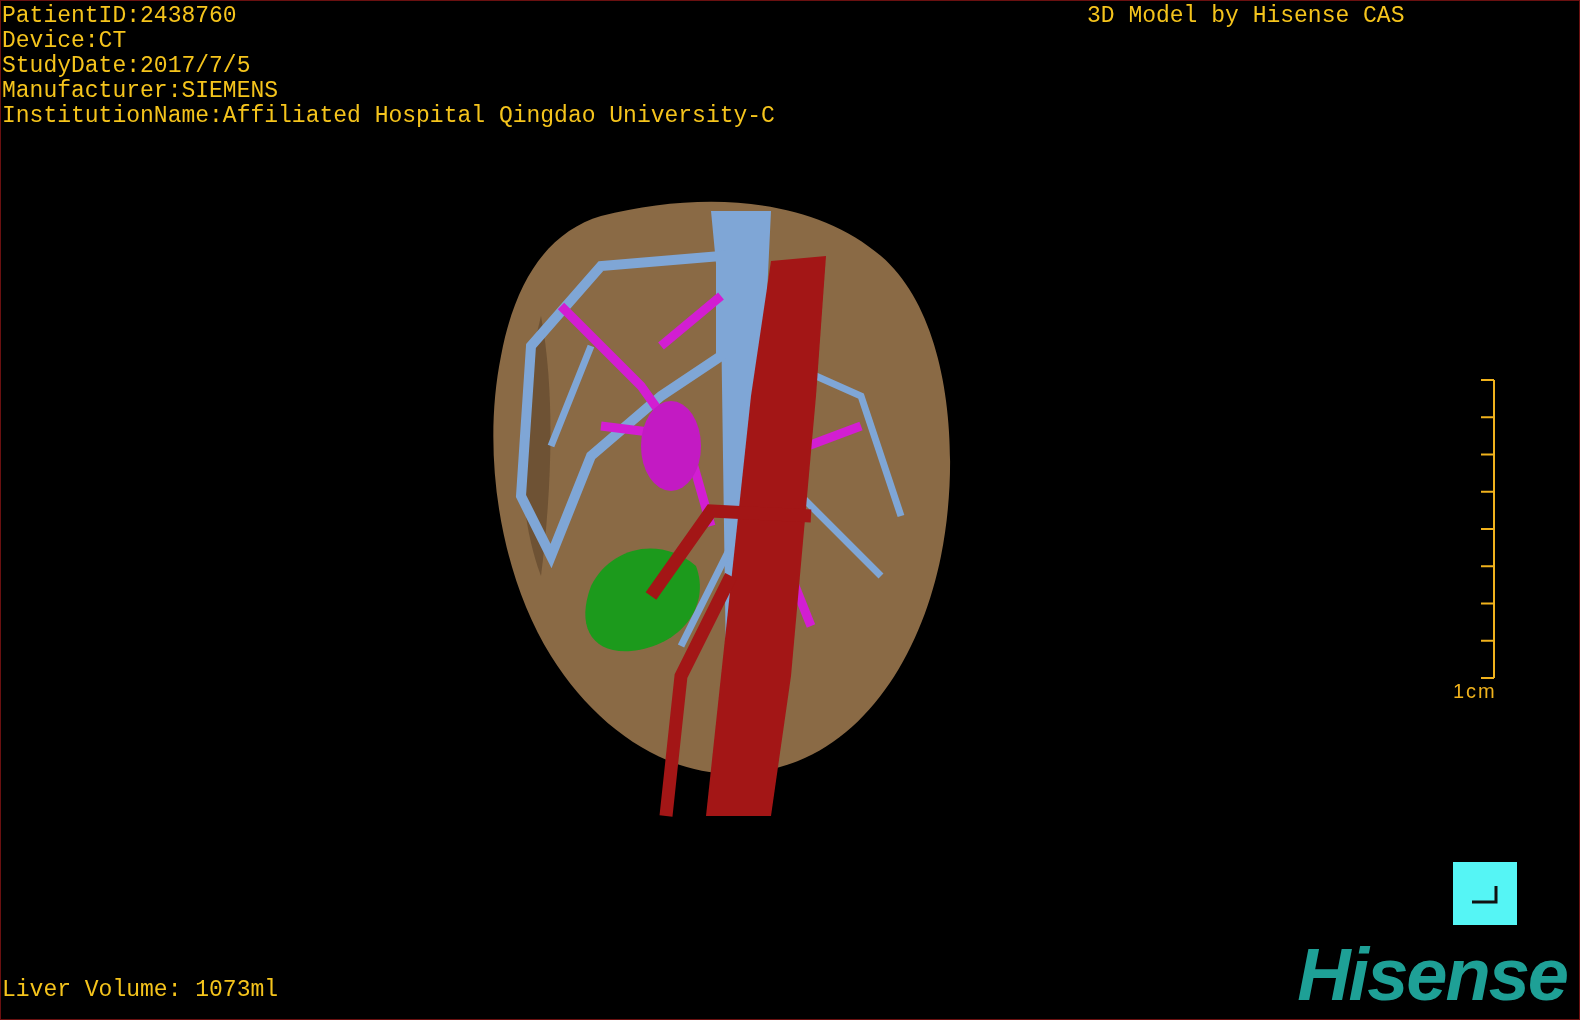  Describe the element at coordinates (1246, 16) in the screenshot. I see `viewer-title: 3D Model by Hisense CAS` at that location.